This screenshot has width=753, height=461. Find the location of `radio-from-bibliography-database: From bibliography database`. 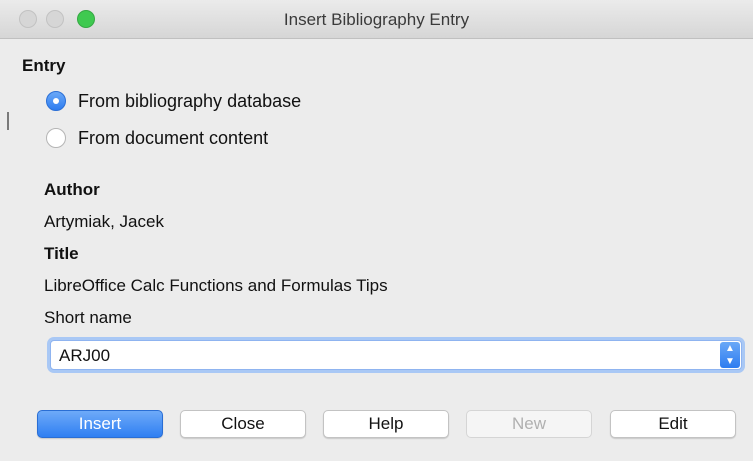

radio-from-bibliography-database: From bibliography database is located at coordinates (173, 101).